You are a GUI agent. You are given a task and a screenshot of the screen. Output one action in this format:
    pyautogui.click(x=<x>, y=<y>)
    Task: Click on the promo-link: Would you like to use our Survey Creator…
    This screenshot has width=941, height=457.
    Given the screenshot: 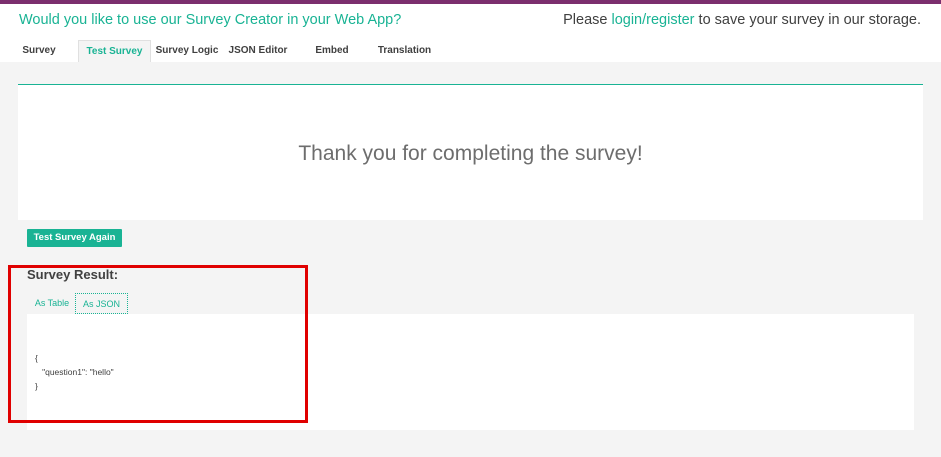 What is the action you would take?
    pyautogui.click(x=210, y=20)
    